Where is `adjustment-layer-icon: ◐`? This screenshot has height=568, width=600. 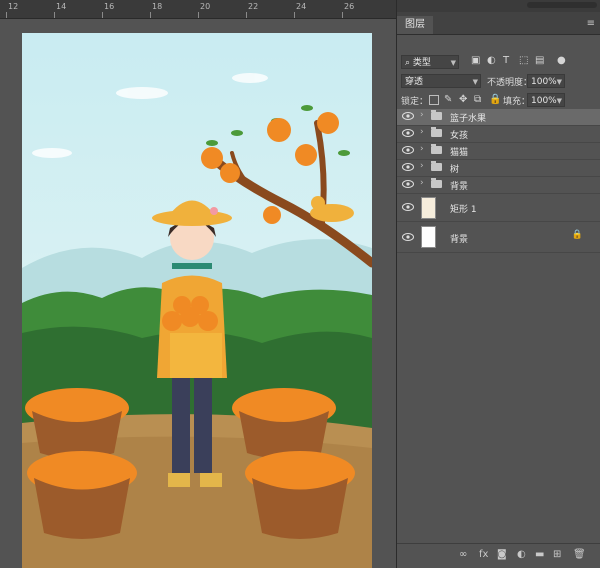
adjustment-layer-icon: ◐ is located at coordinates (521, 554).